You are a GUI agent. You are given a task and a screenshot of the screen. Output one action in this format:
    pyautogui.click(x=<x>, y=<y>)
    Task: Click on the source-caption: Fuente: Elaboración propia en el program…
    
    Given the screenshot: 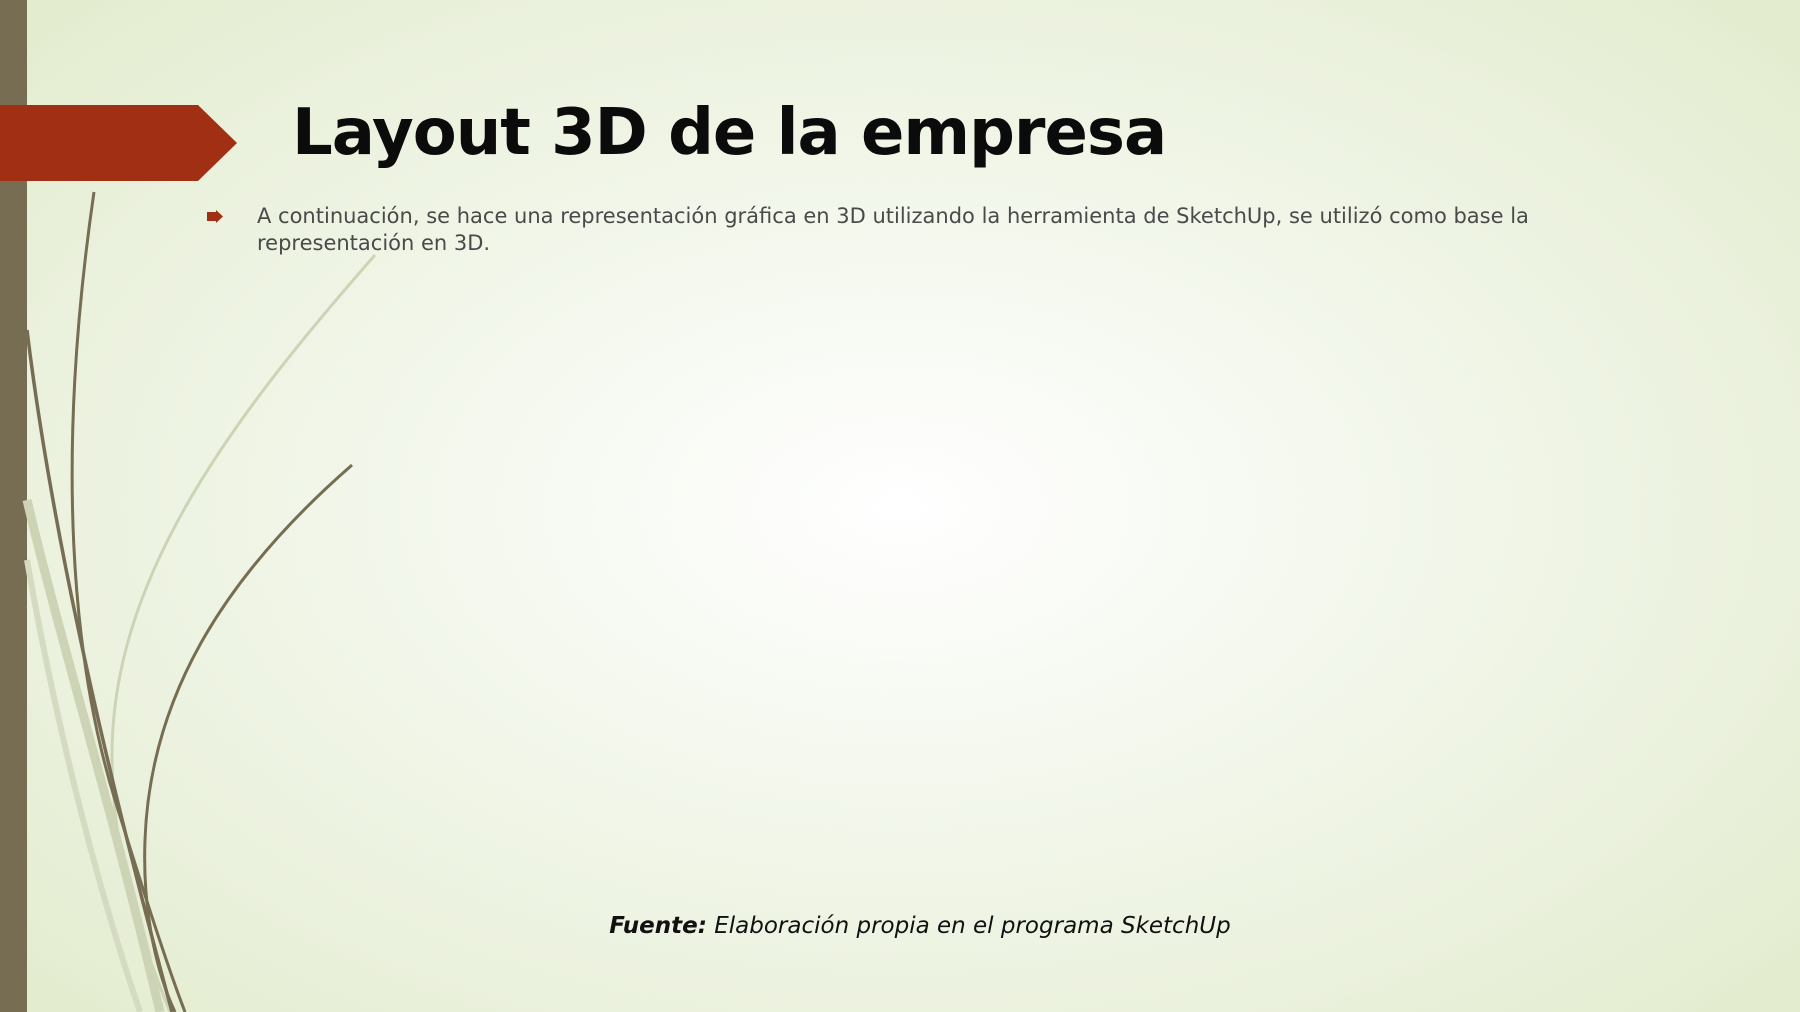 What is the action you would take?
    pyautogui.click(x=900, y=926)
    